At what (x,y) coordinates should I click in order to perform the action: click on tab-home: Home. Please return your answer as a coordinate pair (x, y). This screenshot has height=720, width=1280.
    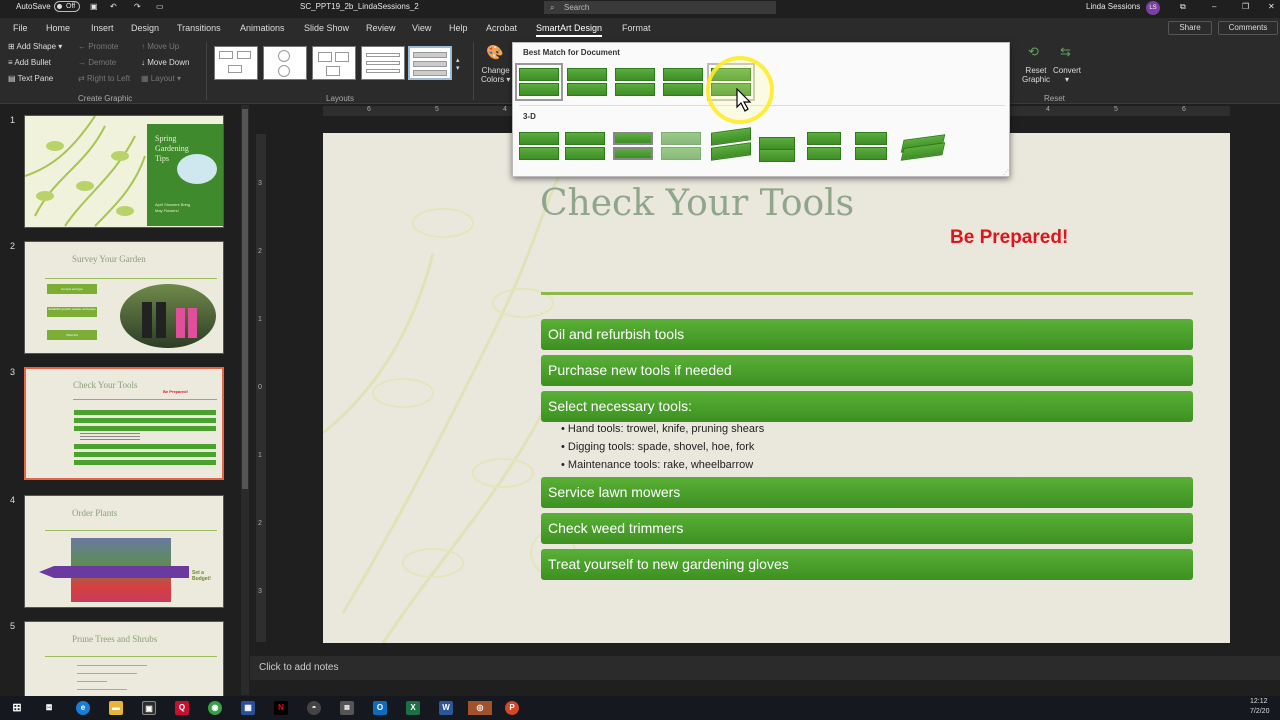
    Looking at the image, I should click on (58, 28).